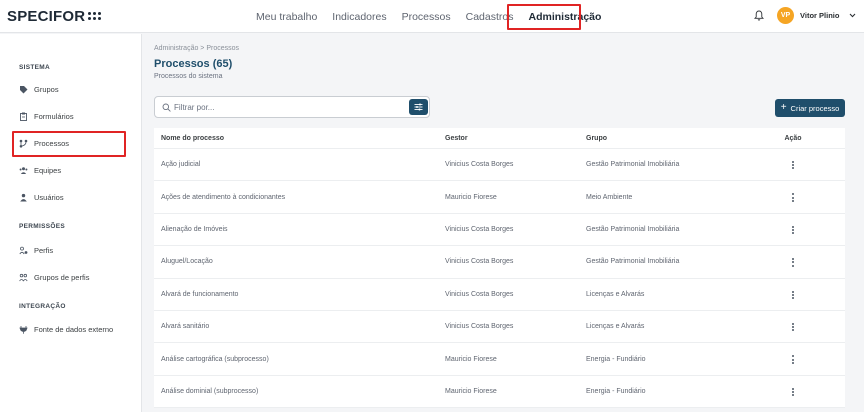 The width and height of the screenshot is (864, 412). Describe the element at coordinates (23, 116) in the screenshot. I see `clipboard-icon` at that location.